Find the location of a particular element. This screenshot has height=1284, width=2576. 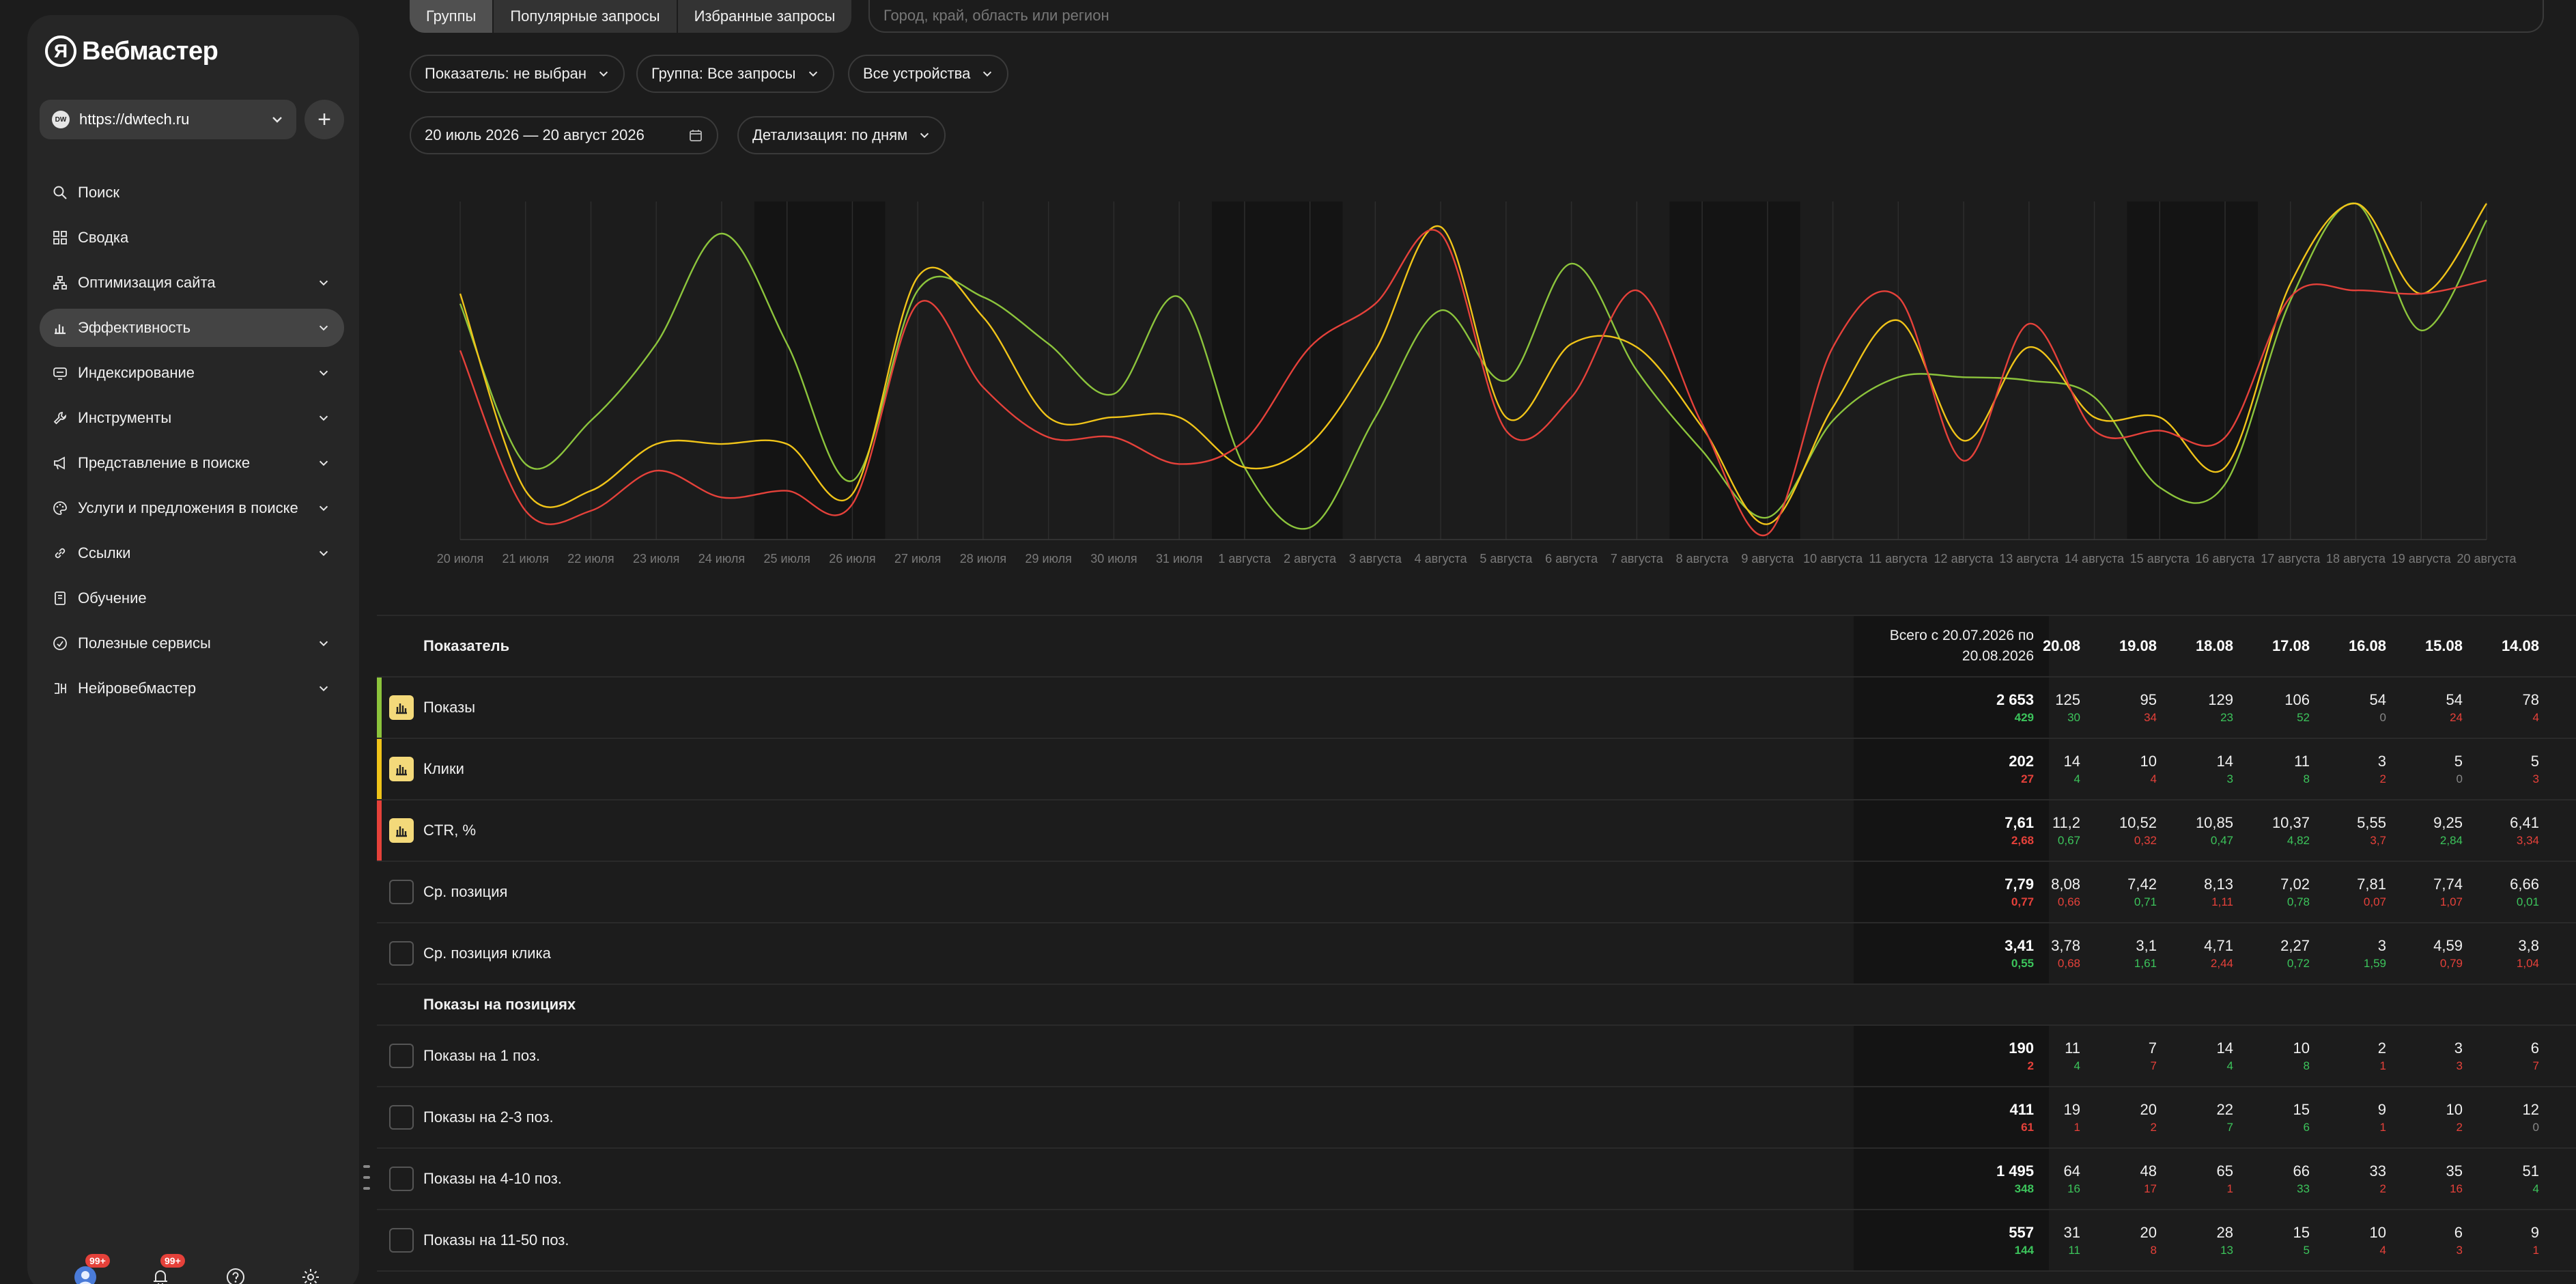

sidebar-item-1: Сводка is located at coordinates (192, 238).